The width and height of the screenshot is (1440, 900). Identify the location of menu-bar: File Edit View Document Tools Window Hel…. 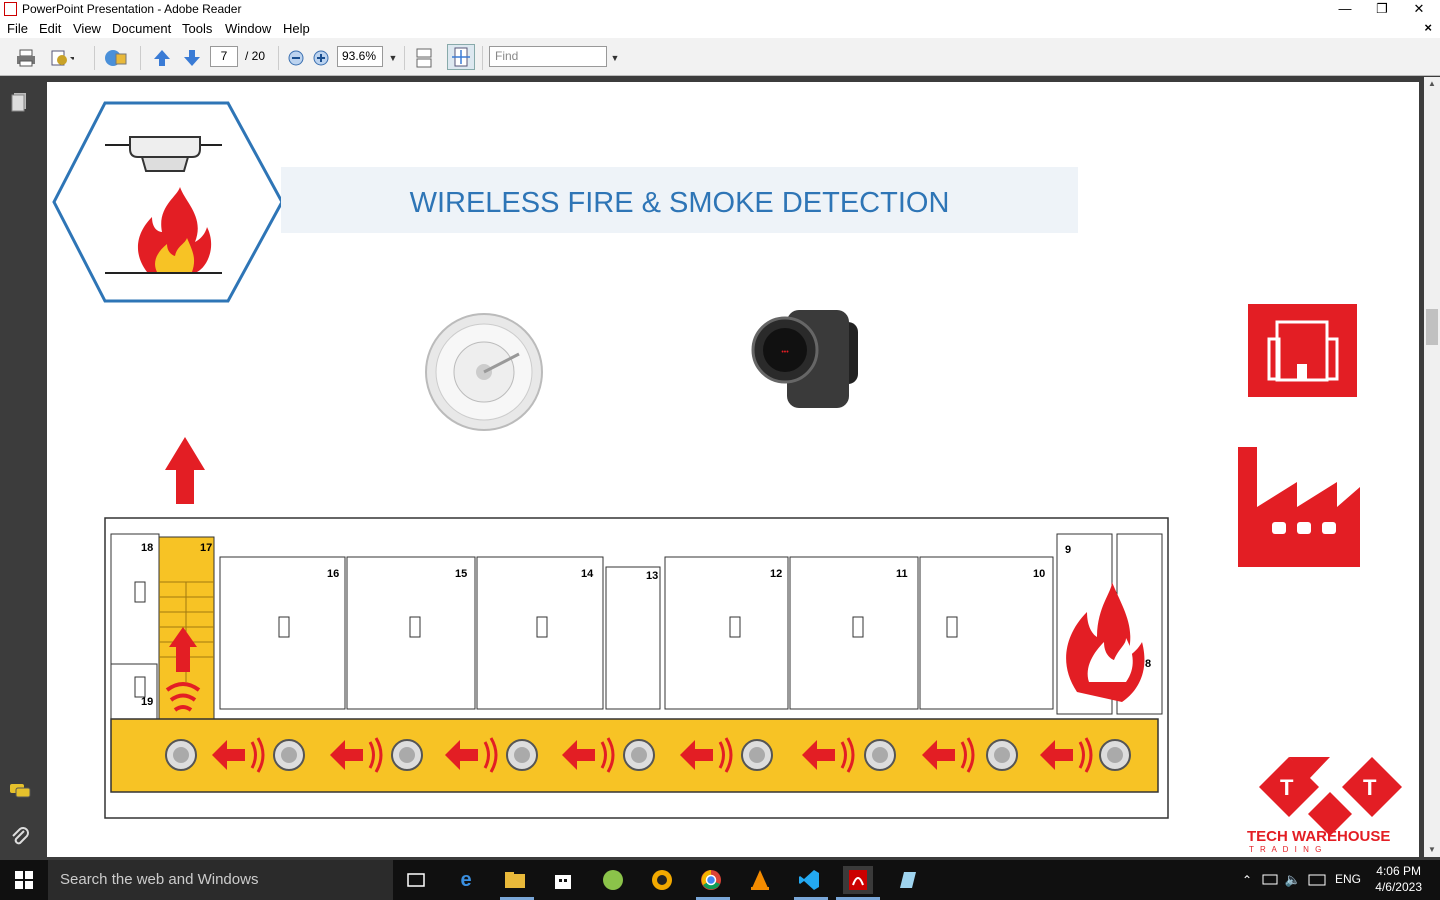
(720, 28).